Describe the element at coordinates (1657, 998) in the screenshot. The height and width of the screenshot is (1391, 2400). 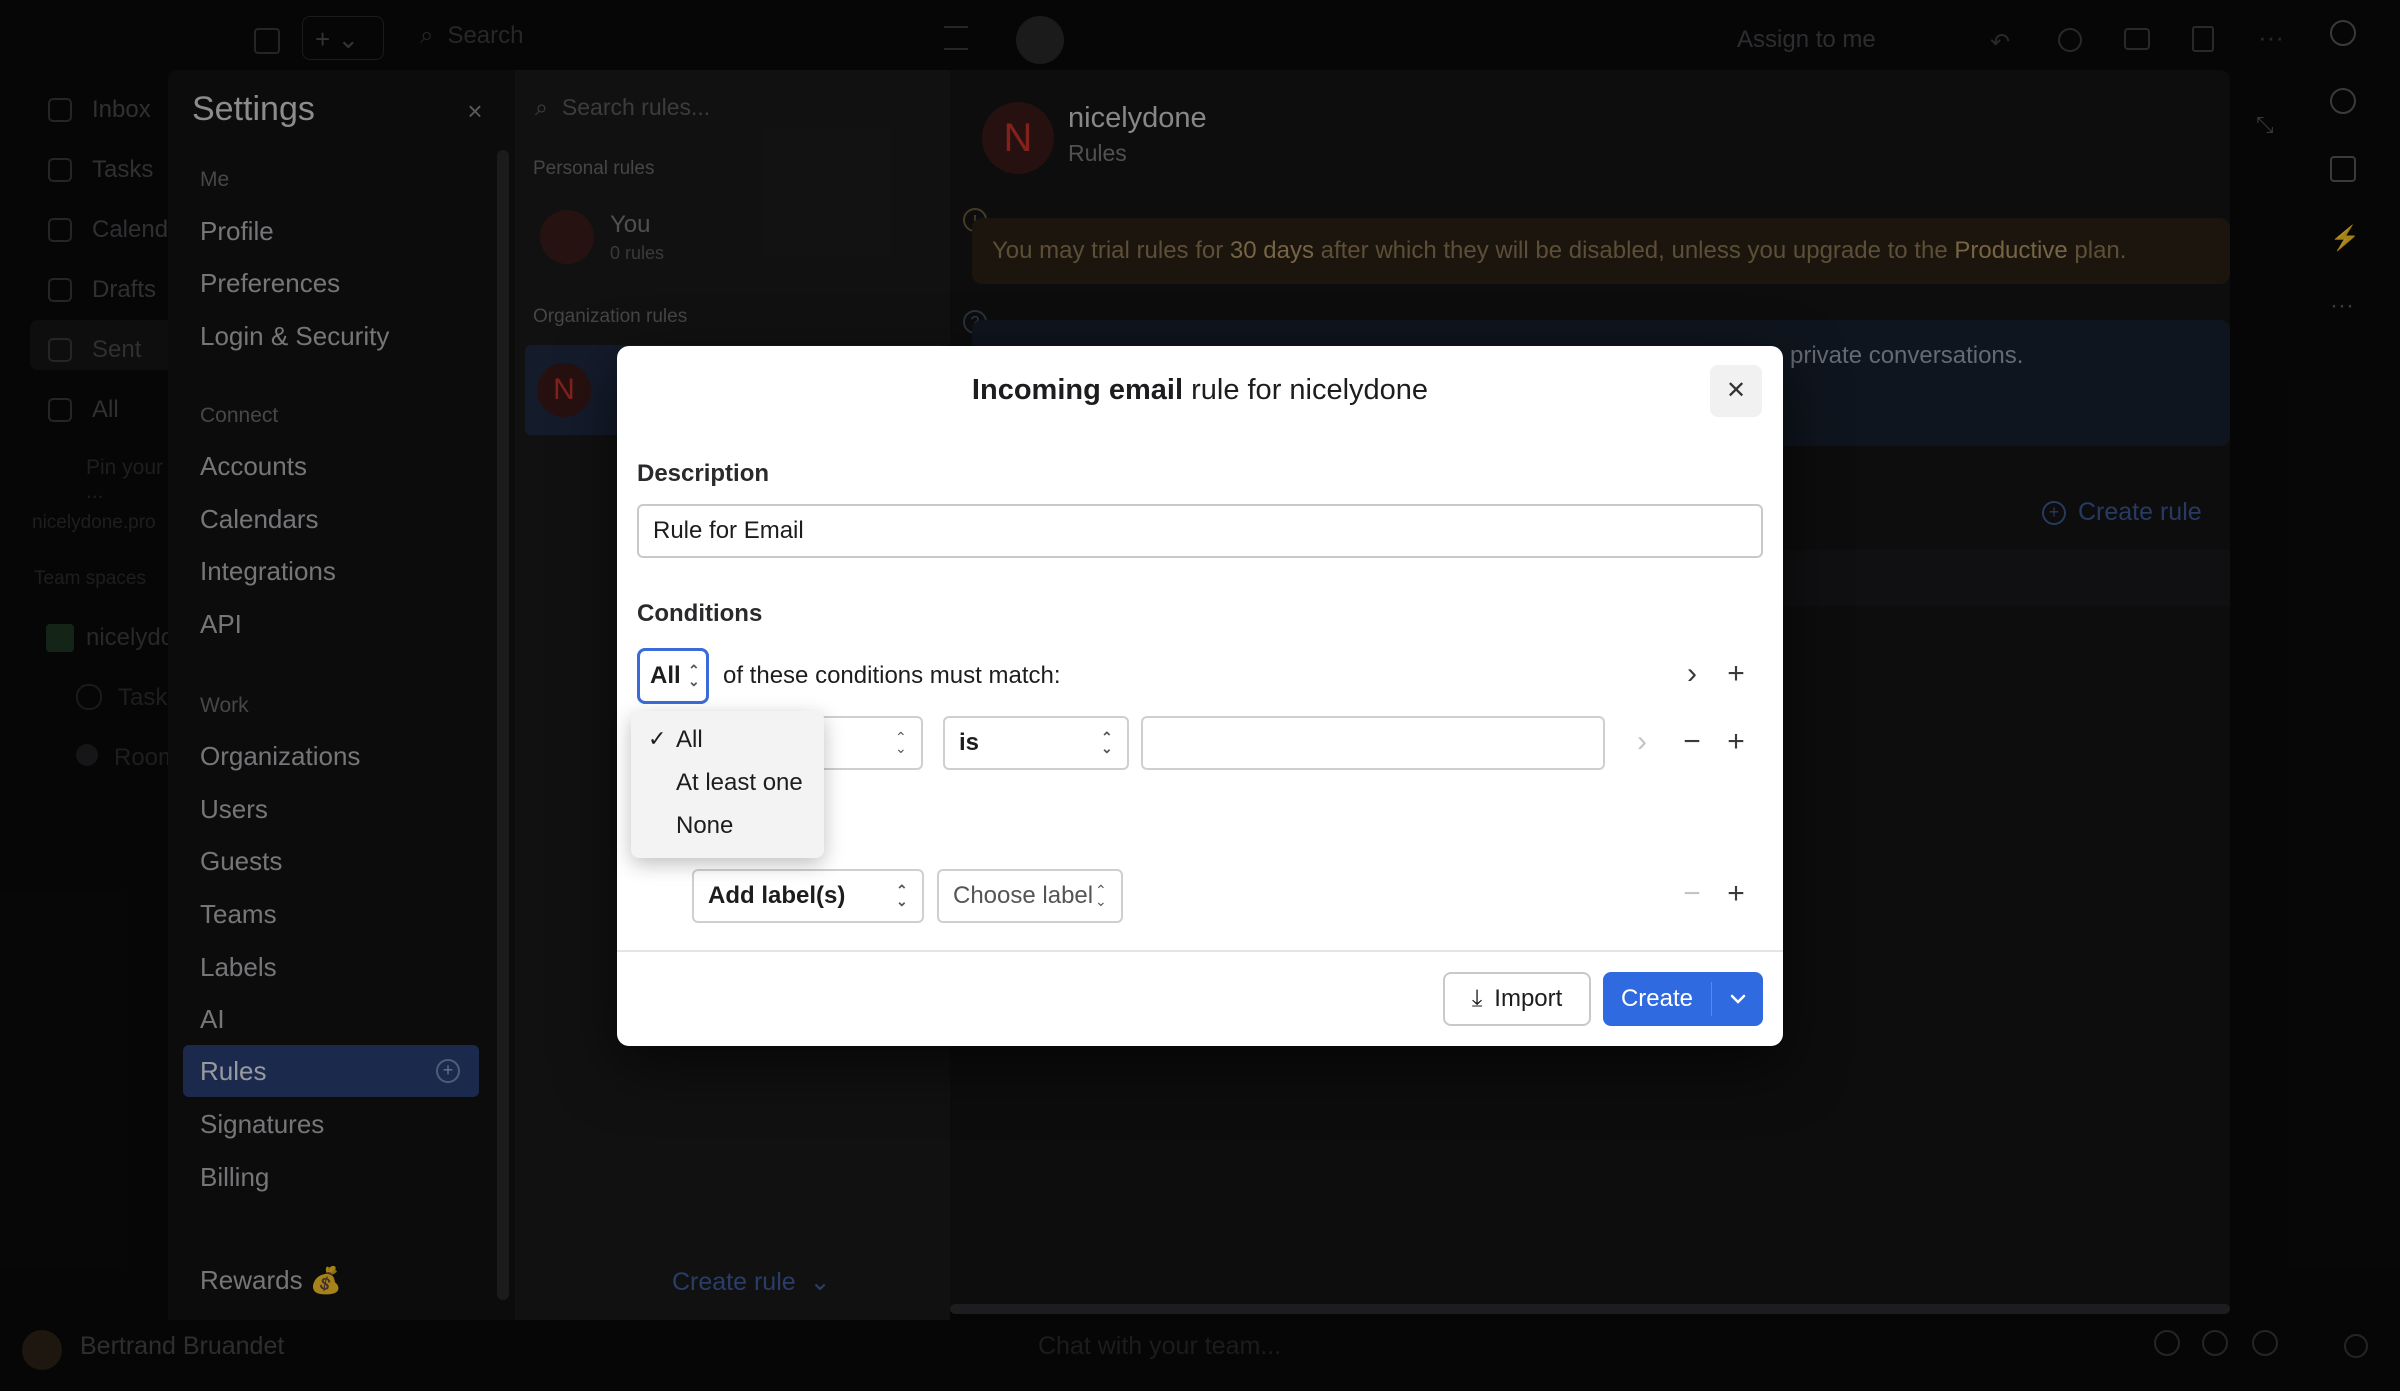
I see `create-label: Create` at that location.